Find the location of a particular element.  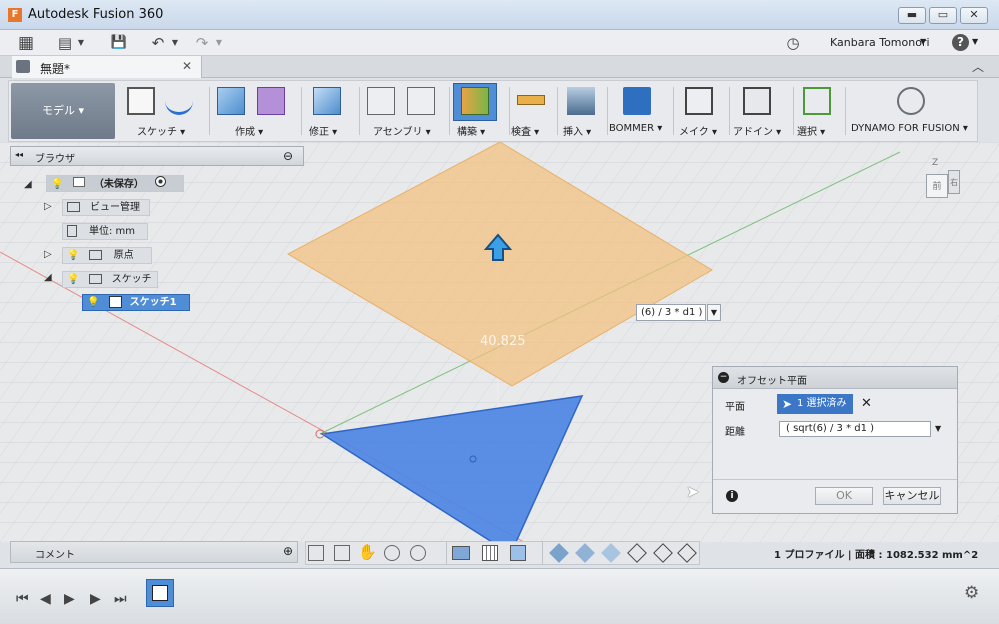

dialog-collapse-icon: − is located at coordinates (723, 377).